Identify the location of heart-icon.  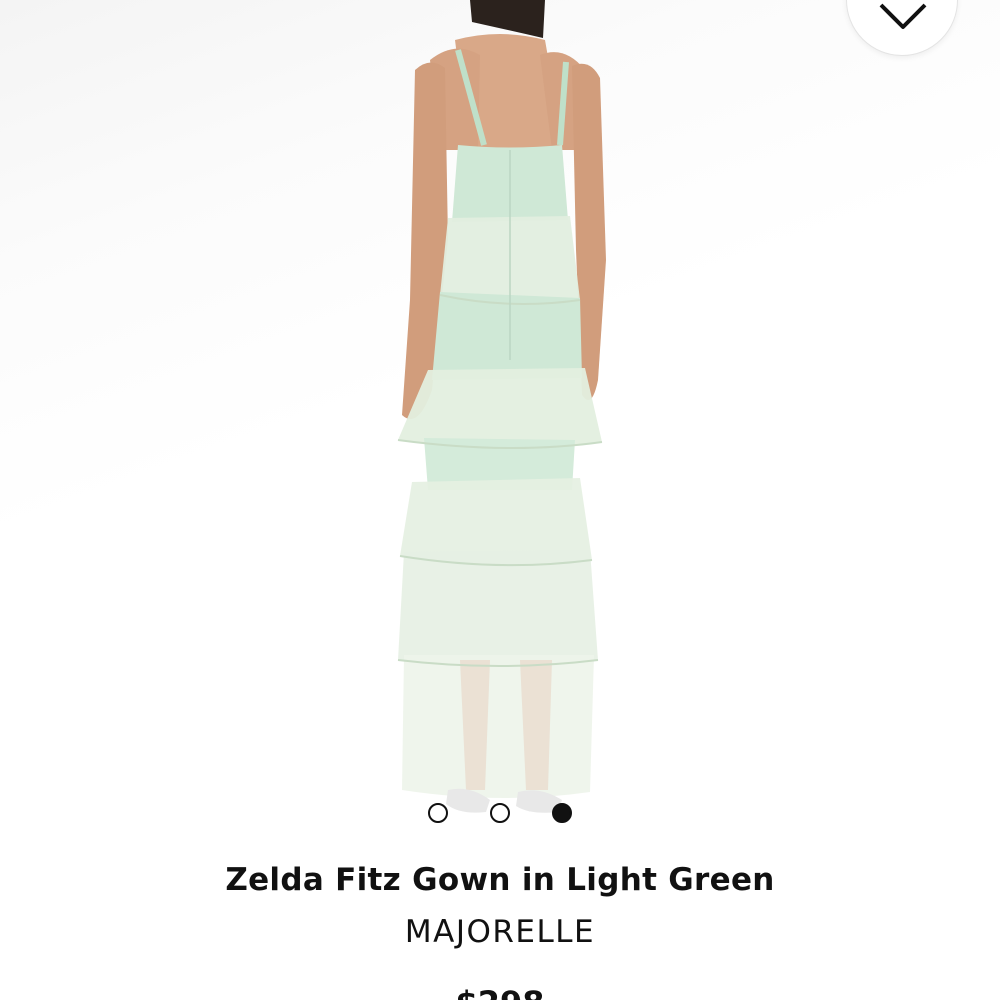
(903, 16).